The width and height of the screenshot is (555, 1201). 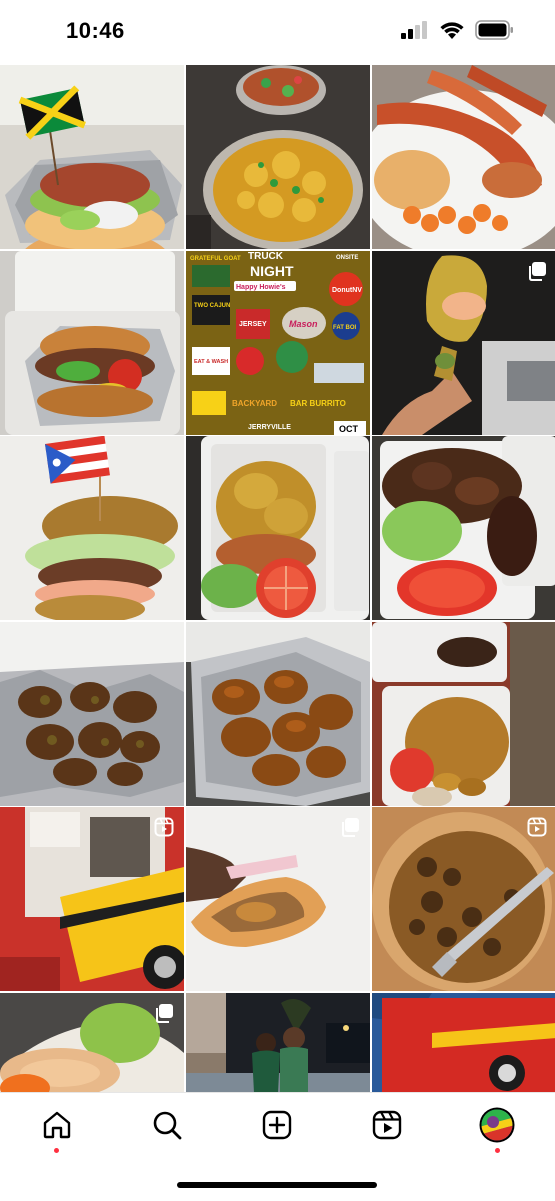 I want to click on poster-vendor: BACKYARD, so click(x=254, y=403).